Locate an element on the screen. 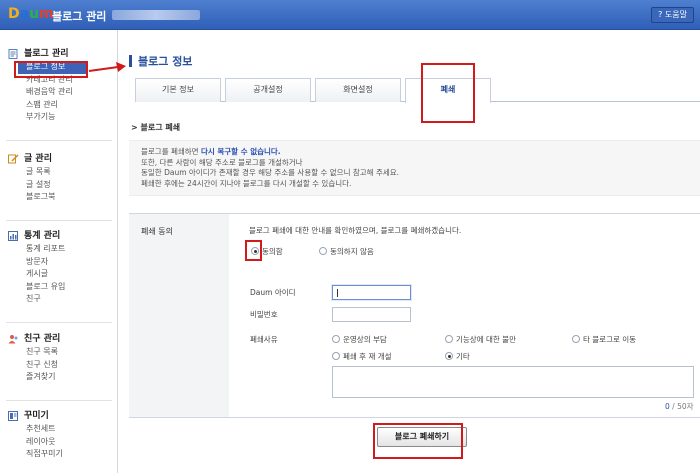 This screenshot has width=700, height=473. sidebar-item-inflow: 블로그 유입 is located at coordinates (59, 287).